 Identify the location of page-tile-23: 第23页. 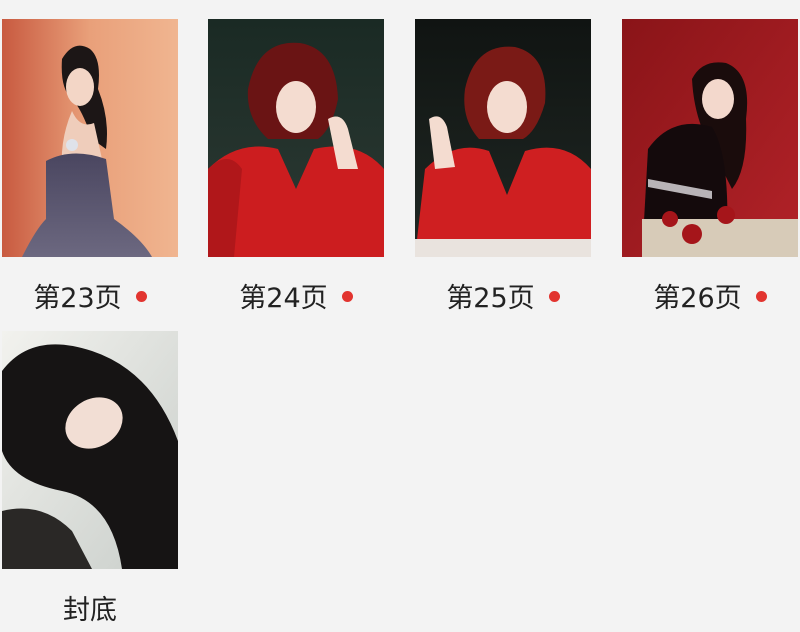
(90, 166).